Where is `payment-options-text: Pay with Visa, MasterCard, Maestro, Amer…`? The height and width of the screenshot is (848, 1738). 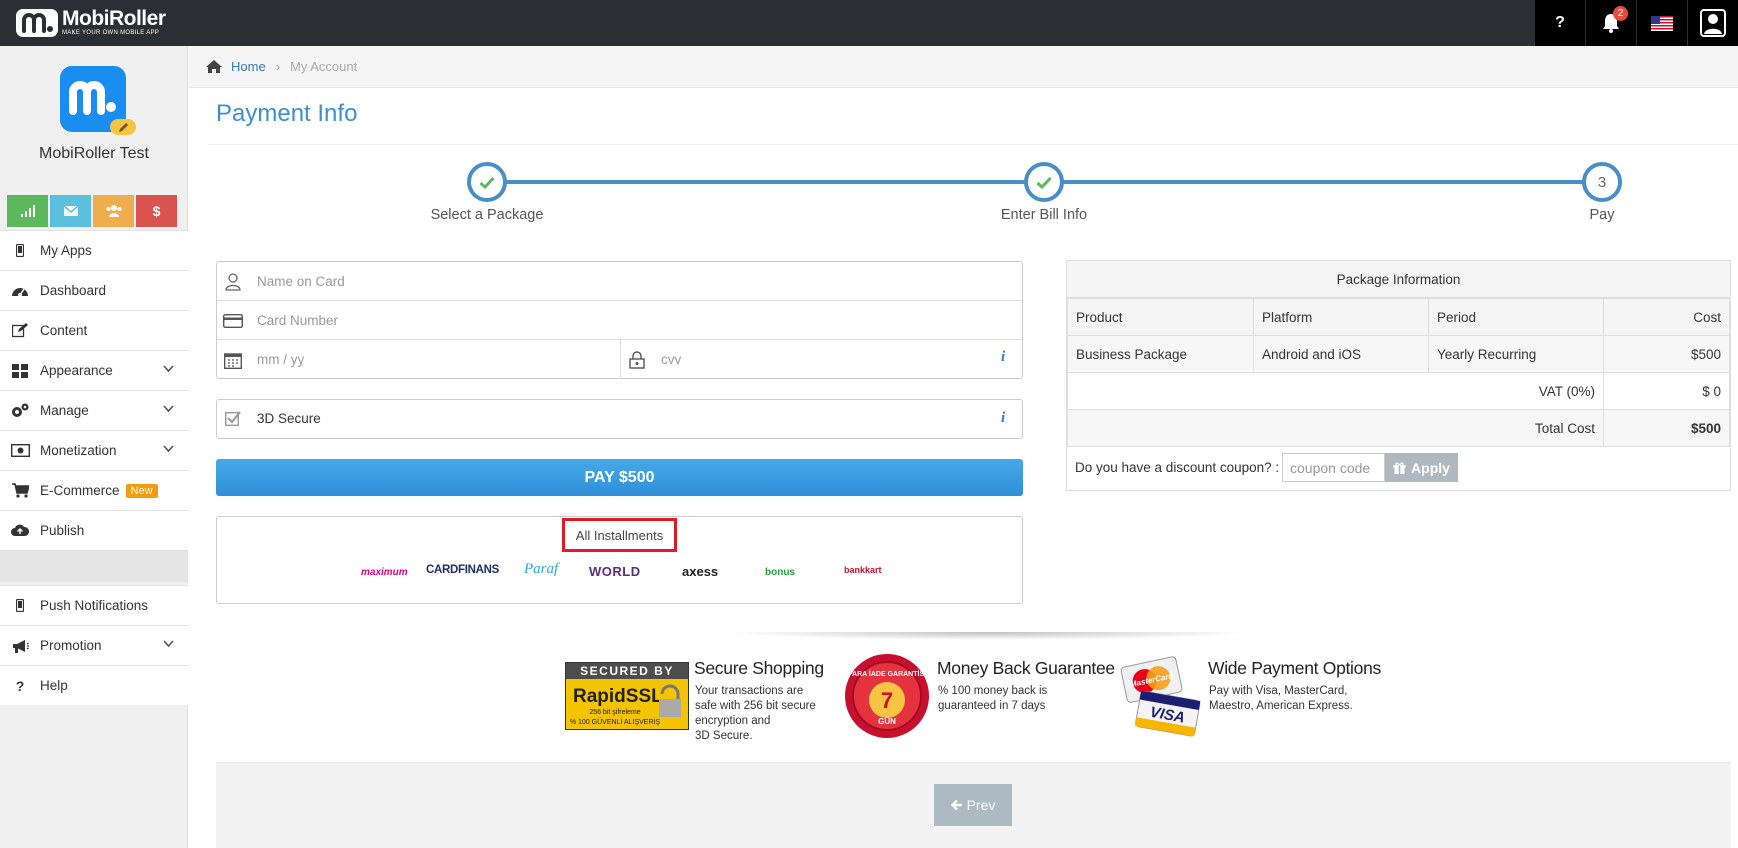
payment-options-text: Pay with Visa, MasterCard, Maestro, Amer… is located at coordinates (1281, 698).